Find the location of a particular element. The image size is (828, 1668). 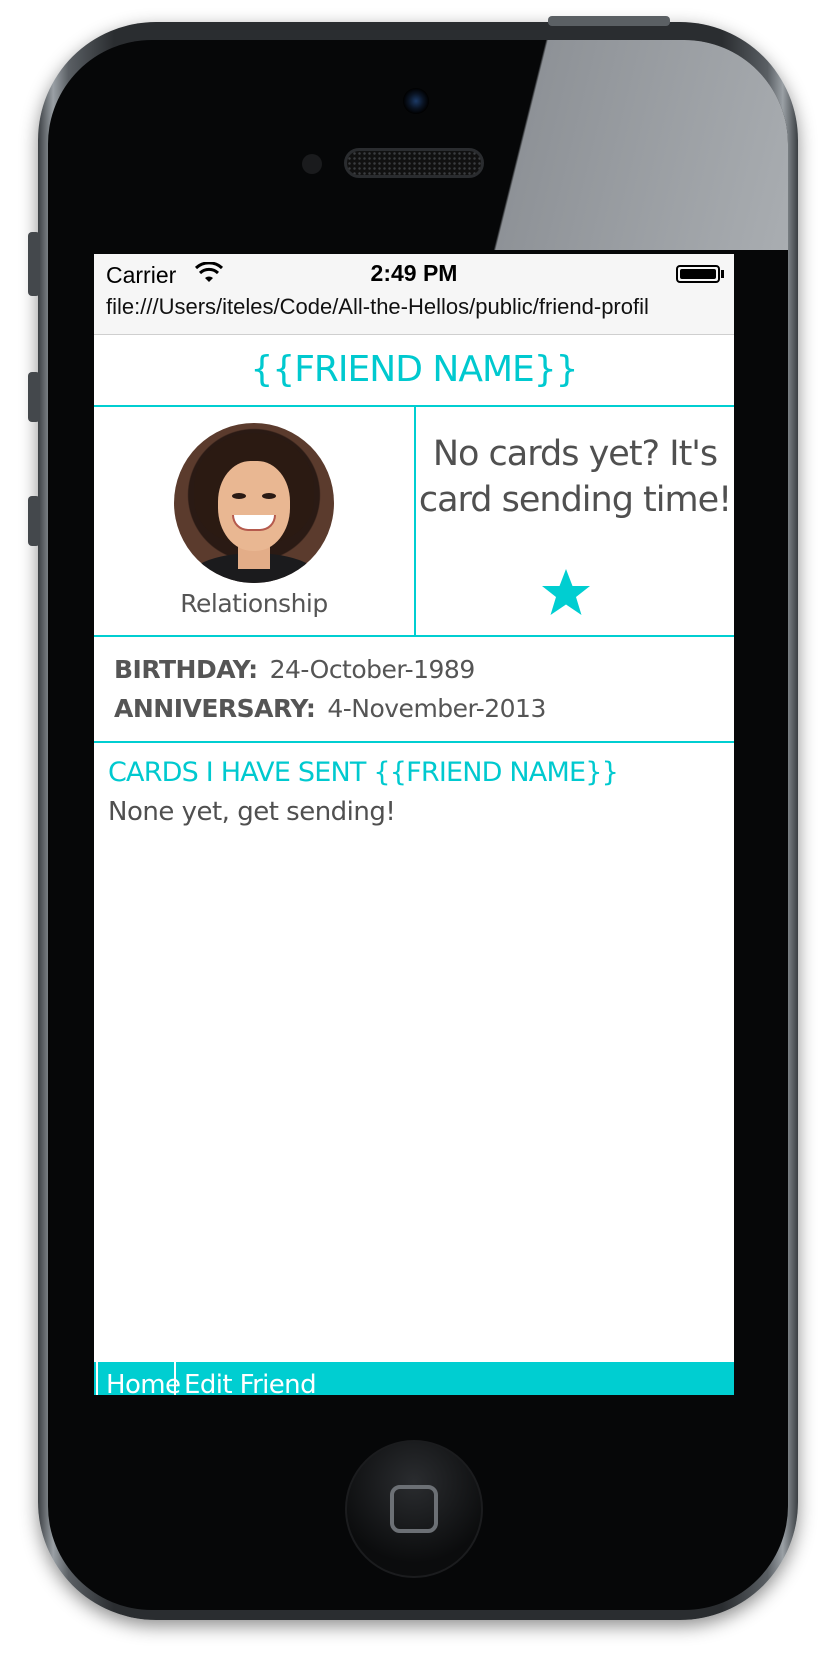

battery-icon is located at coordinates (698, 274).